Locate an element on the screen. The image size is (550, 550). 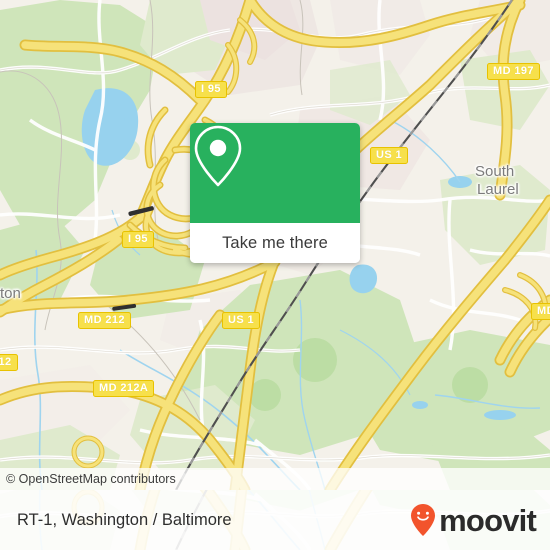
road-shield-md212a: MD 212A is located at coordinates (124, 388).